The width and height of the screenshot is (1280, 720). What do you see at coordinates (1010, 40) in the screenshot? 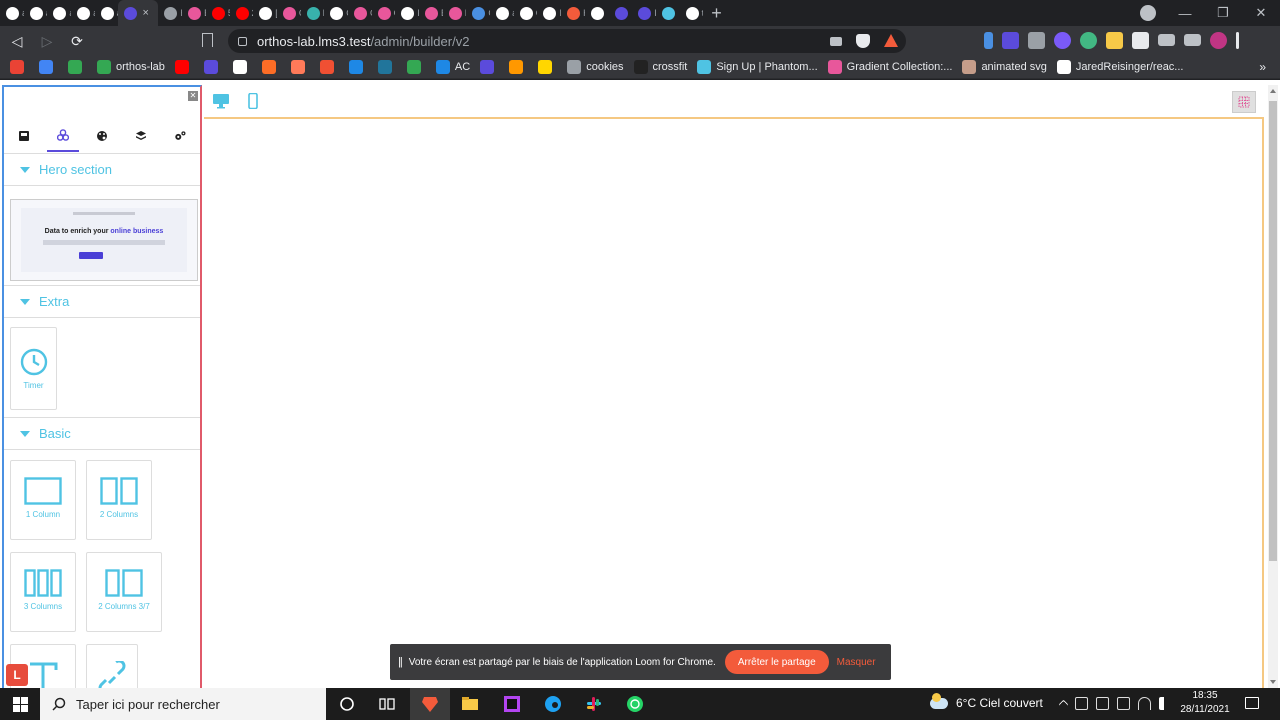
I see `calendar-extension-icon` at bounding box center [1010, 40].